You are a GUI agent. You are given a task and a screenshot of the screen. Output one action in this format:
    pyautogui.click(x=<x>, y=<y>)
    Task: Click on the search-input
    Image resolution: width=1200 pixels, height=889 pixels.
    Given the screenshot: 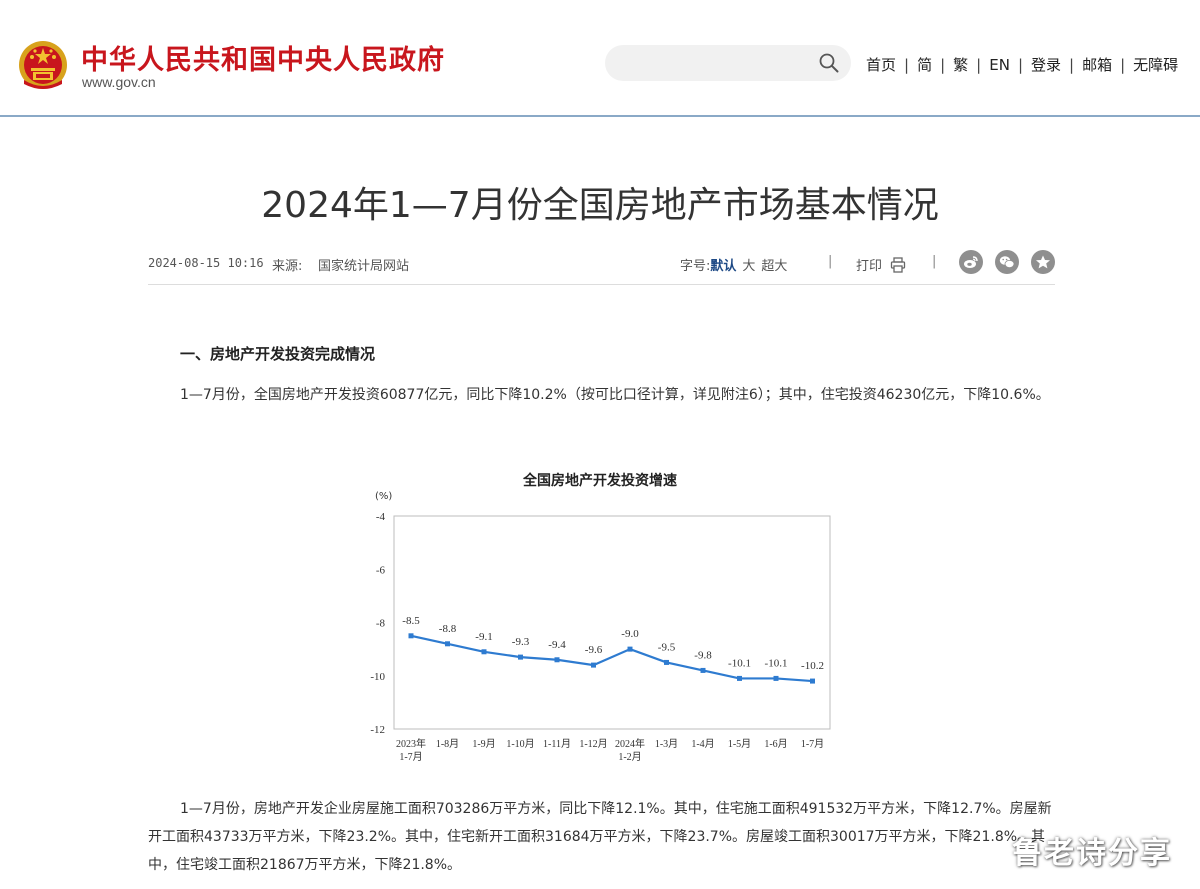 What is the action you would take?
    pyautogui.click(x=718, y=64)
    